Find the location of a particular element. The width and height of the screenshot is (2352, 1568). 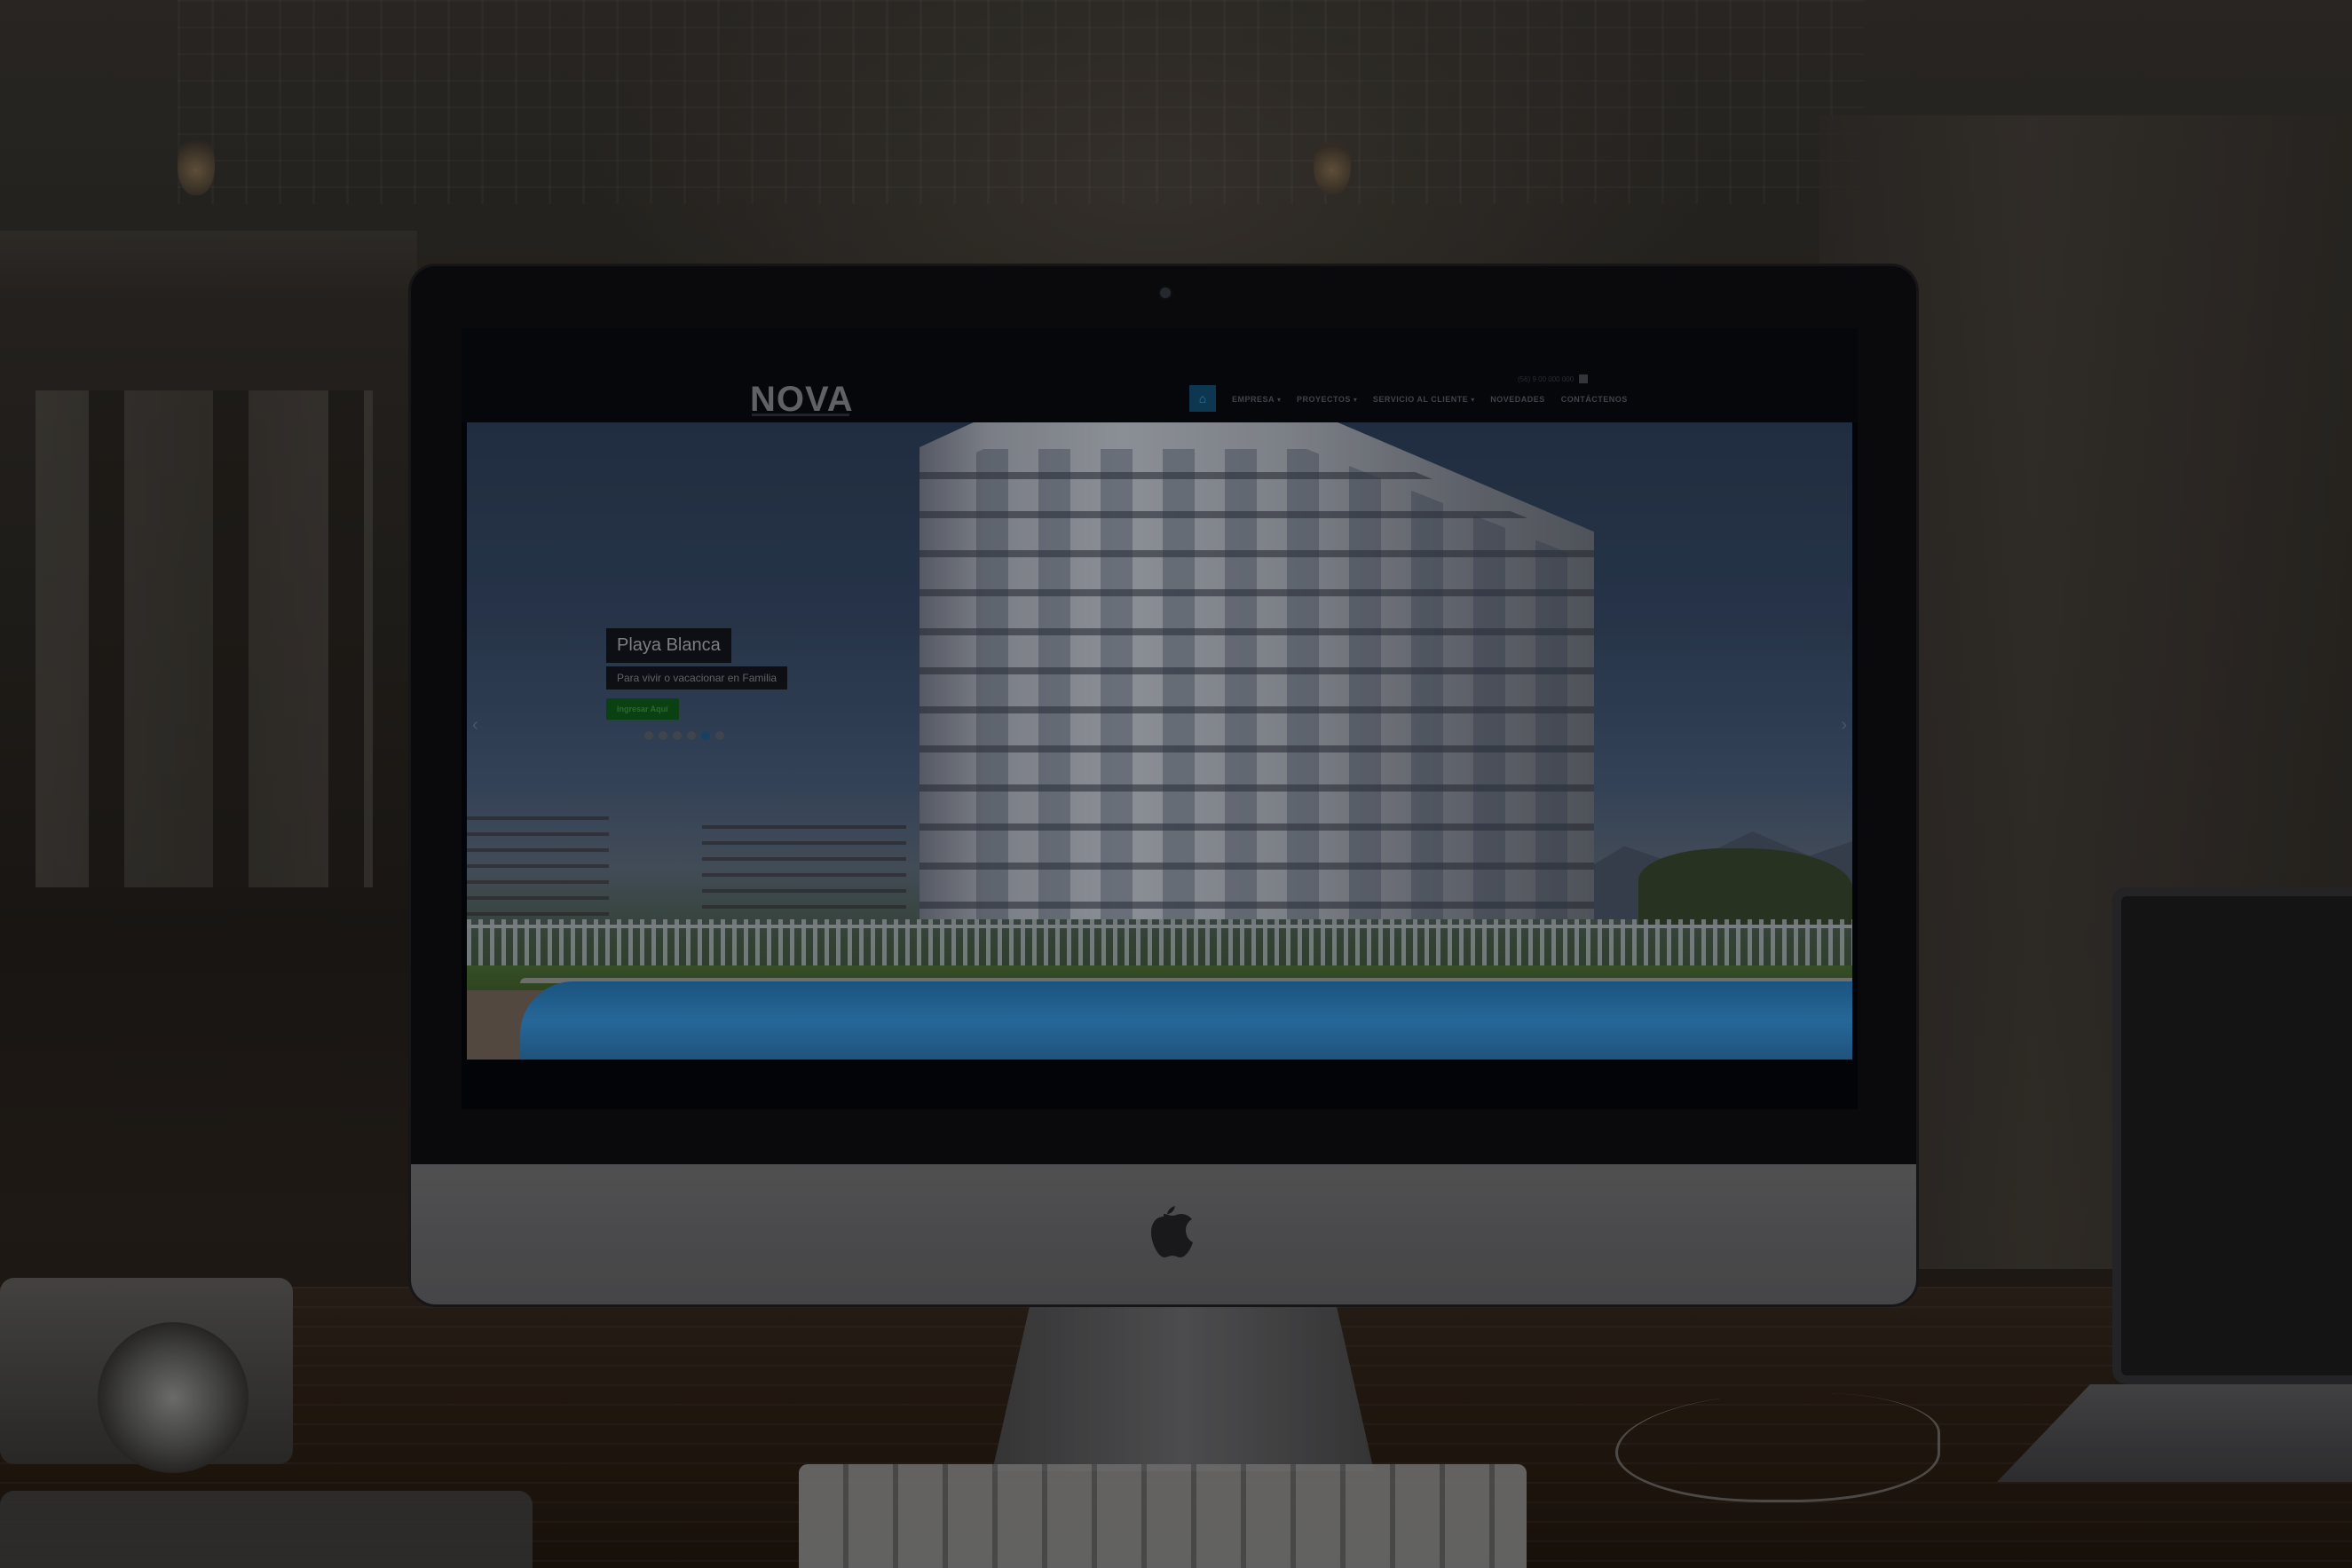

background-window is located at coordinates (204, 638).